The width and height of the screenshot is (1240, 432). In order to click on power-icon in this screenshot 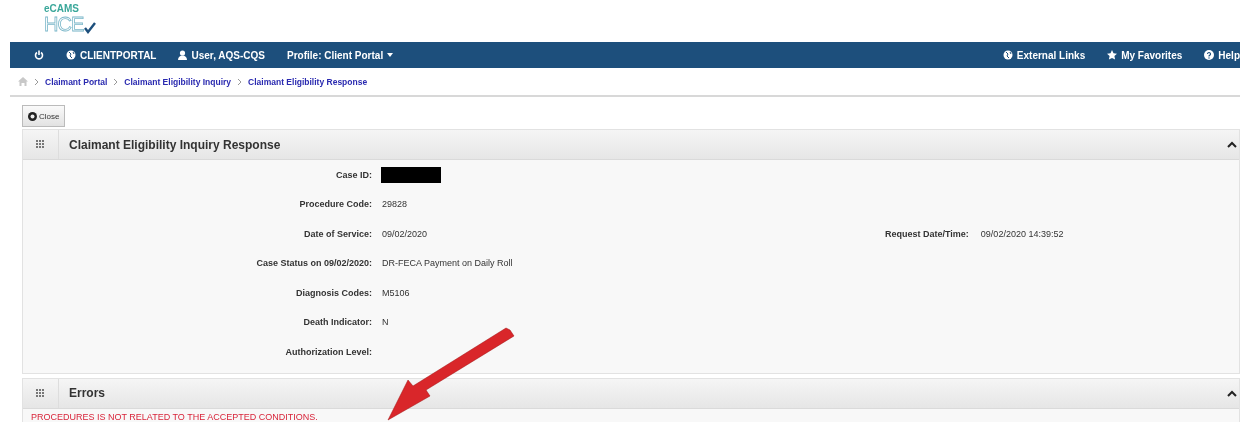, I will do `click(39, 55)`.